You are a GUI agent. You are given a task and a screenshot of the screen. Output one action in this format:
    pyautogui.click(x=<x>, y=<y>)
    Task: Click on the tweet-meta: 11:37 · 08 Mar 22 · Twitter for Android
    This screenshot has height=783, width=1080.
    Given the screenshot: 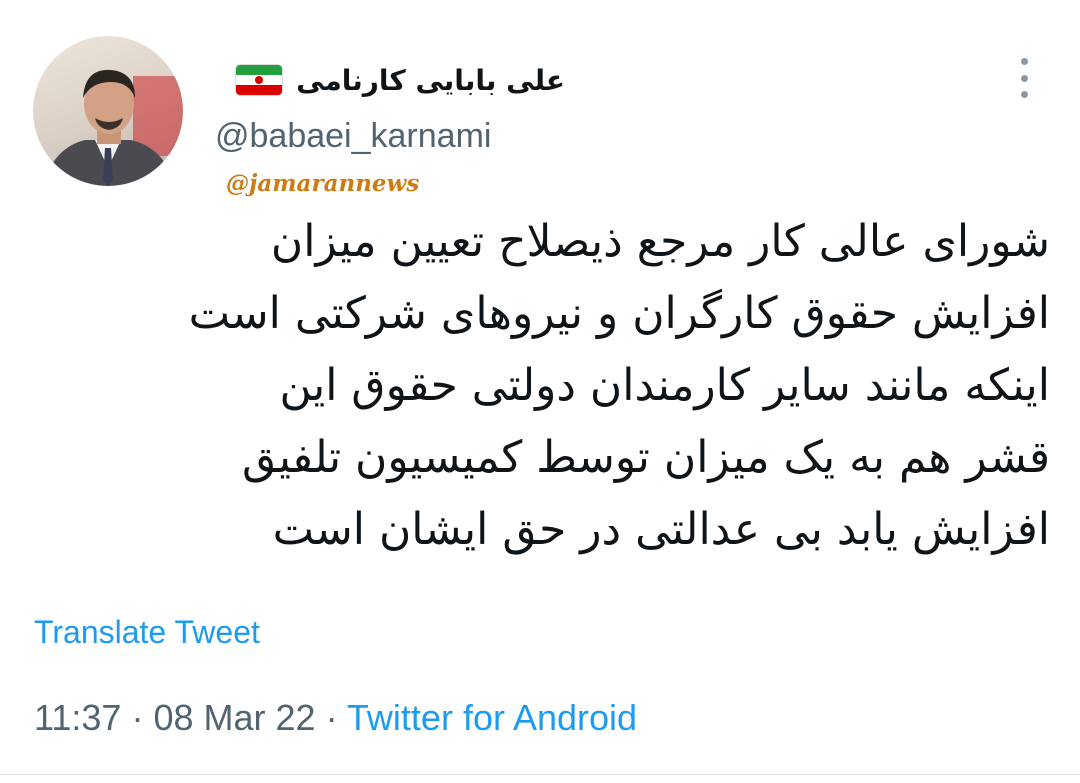 What is the action you would take?
    pyautogui.click(x=335, y=718)
    